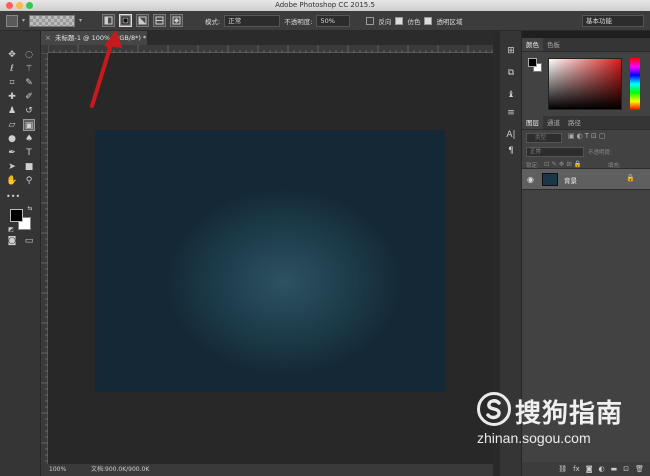  What do you see at coordinates (630, 178) in the screenshot?
I see `lock-icon: 🔒` at bounding box center [630, 178].